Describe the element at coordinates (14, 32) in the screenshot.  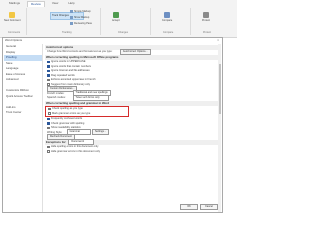
I see `group-label-comments: Comments` at that location.